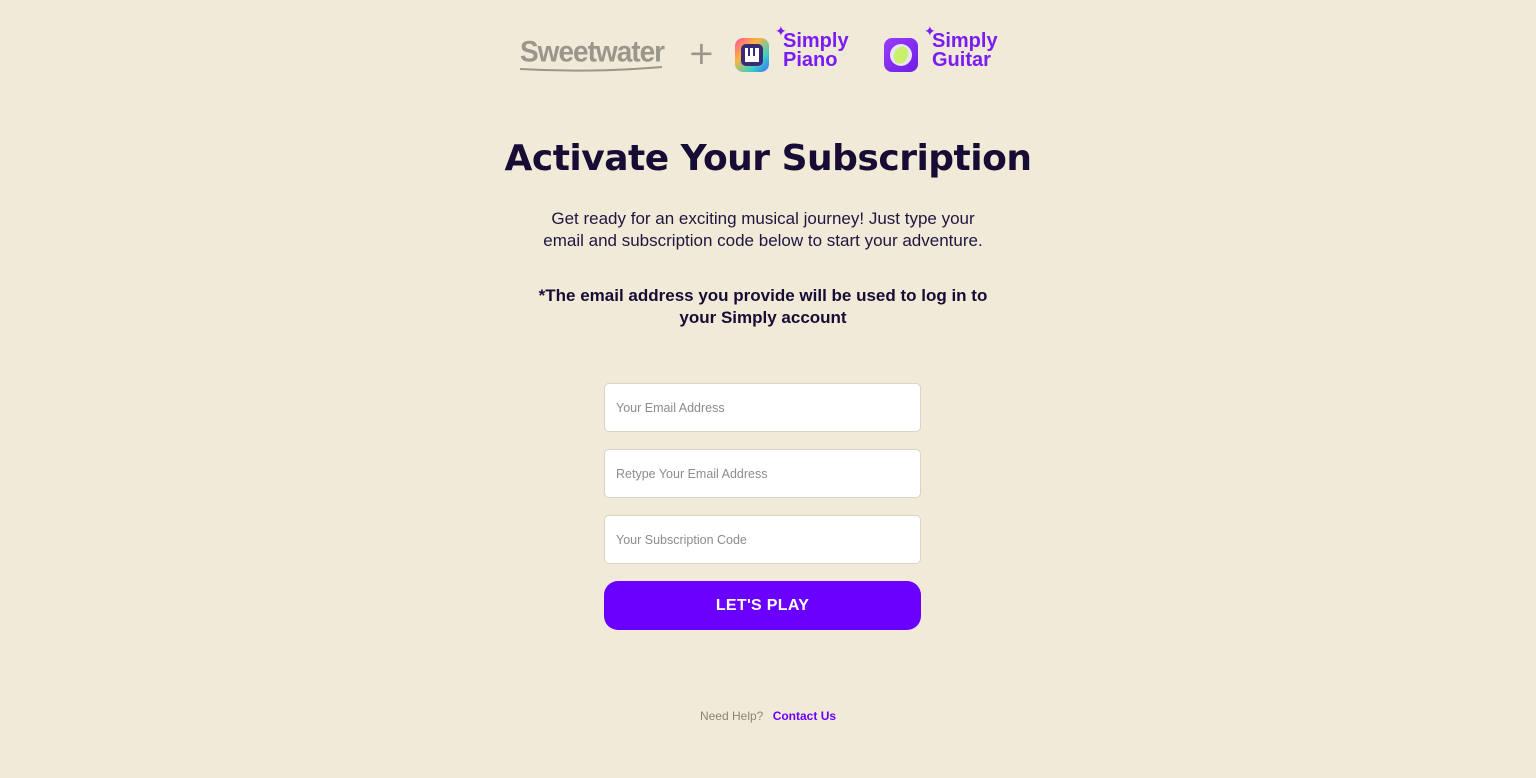  I want to click on email-confirm-field, so click(762, 473).